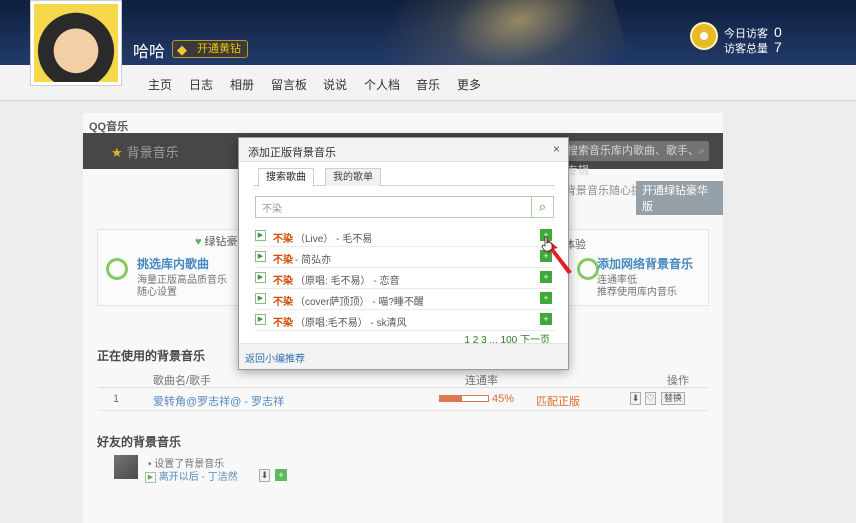 The width and height of the screenshot is (856, 523). Describe the element at coordinates (547, 244) in the screenshot. I see `hand-cursor-icon` at that location.